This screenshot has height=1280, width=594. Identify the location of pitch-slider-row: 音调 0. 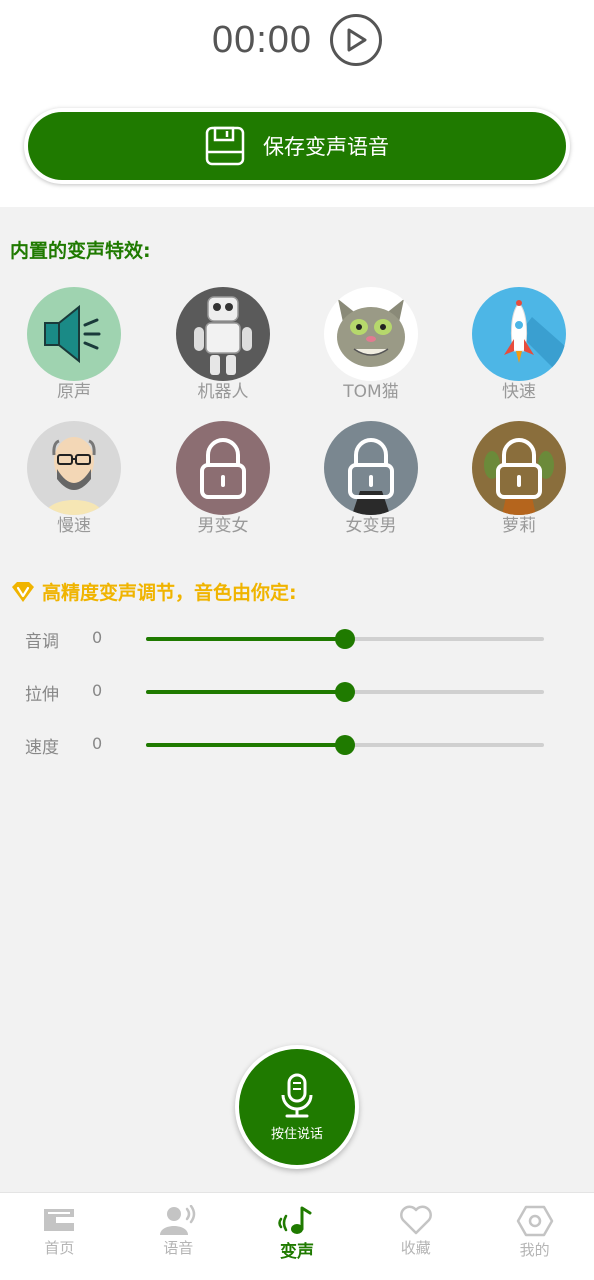
(297, 640).